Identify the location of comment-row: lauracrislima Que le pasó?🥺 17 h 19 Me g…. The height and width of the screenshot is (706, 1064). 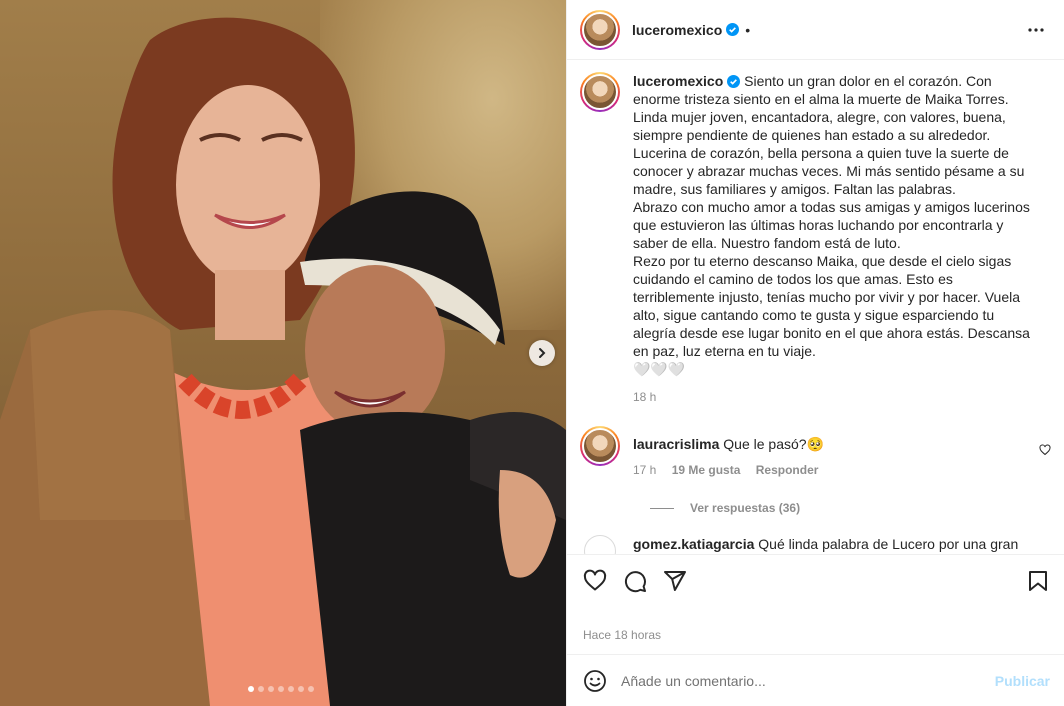
(815, 452).